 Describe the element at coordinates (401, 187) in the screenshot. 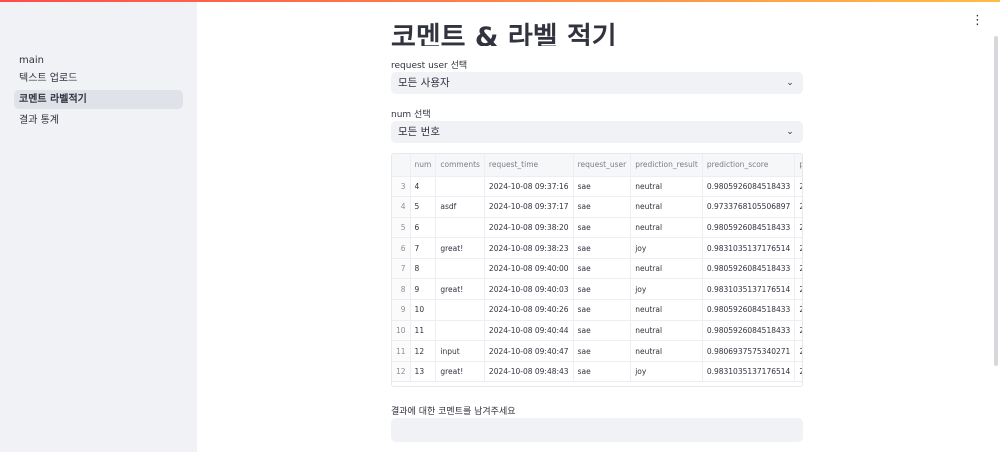

I see `row-index-cell: 3` at that location.